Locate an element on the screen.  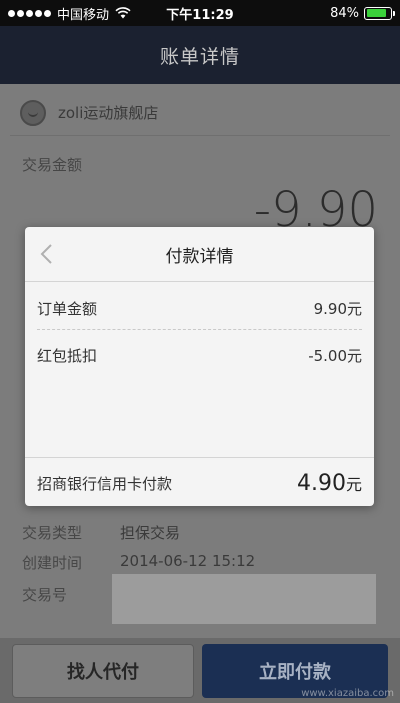
dashed-divider is located at coordinates (199, 329).